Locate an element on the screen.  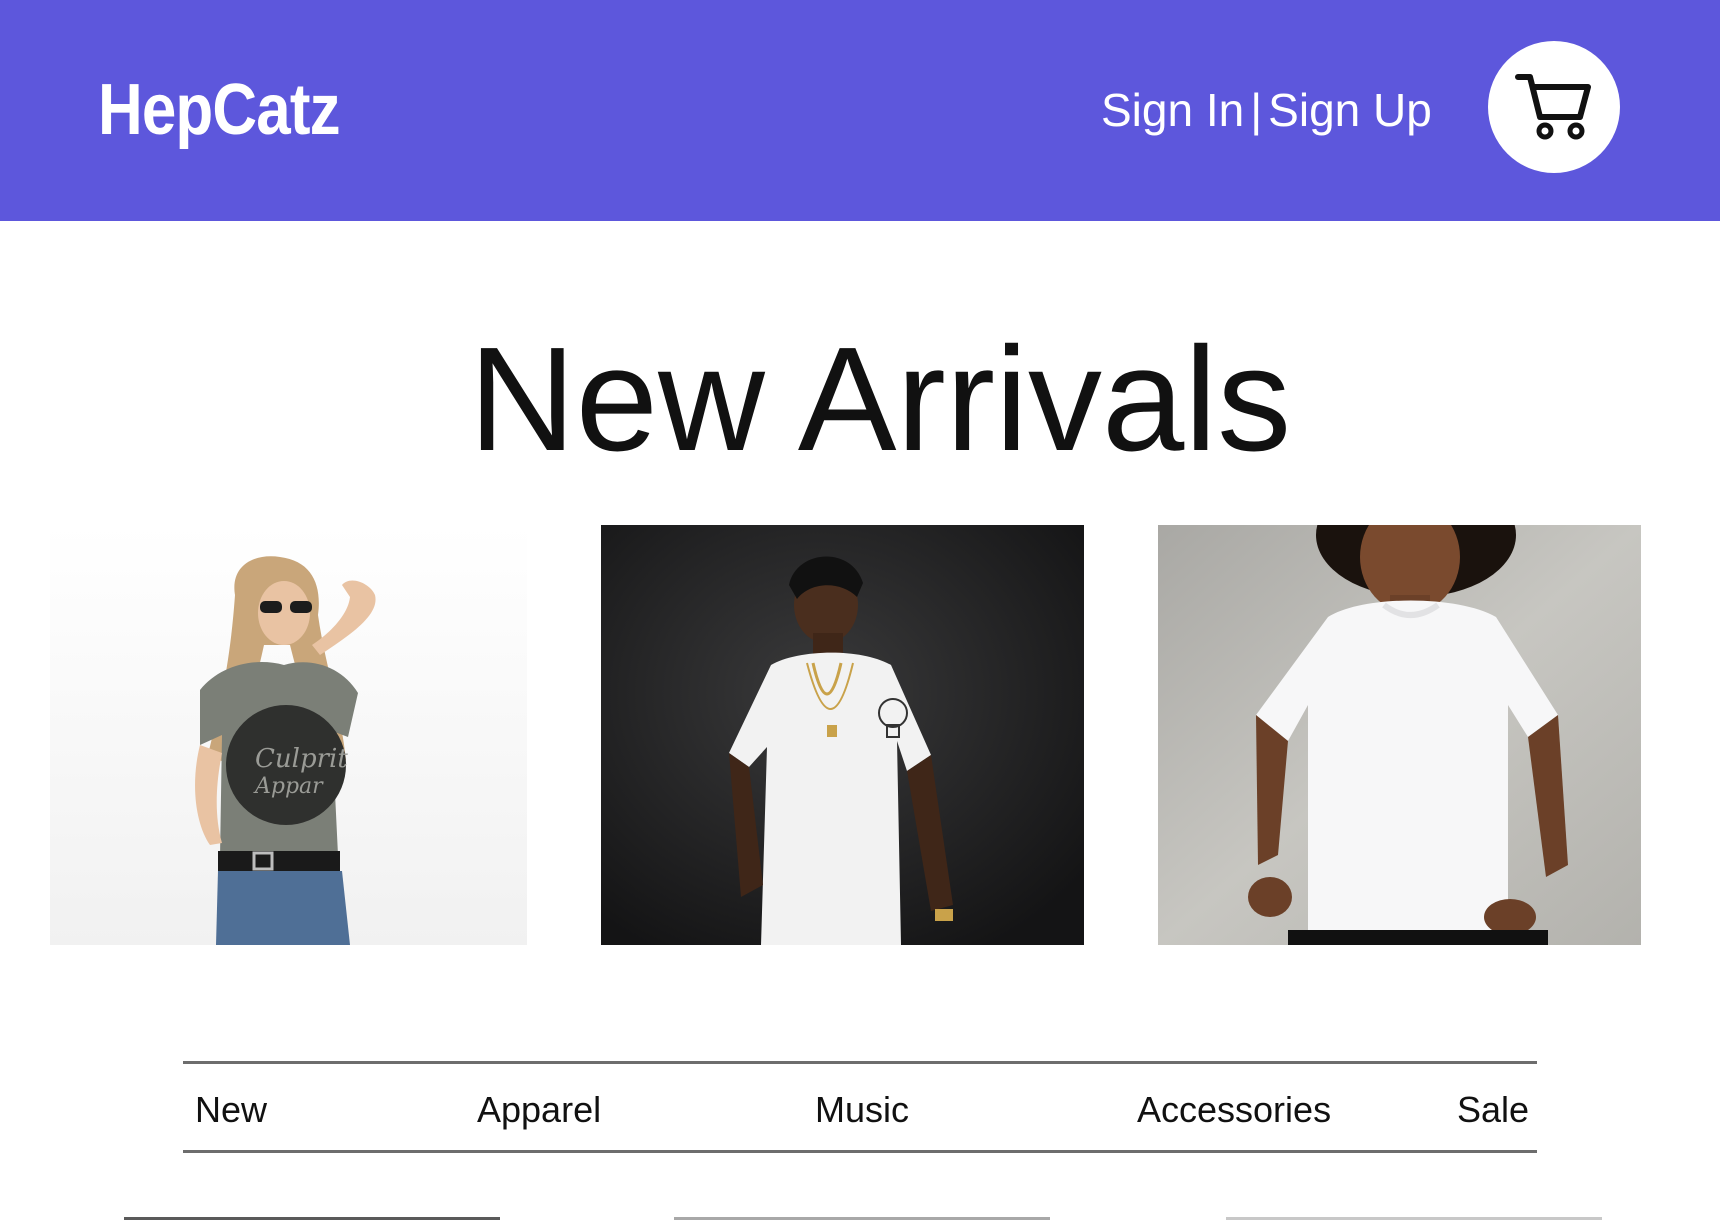
cart-button is located at coordinates (1554, 107).